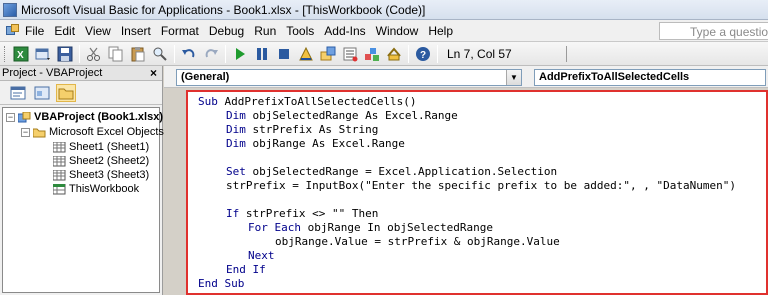 This screenshot has height=295, width=768. What do you see at coordinates (344, 31) in the screenshot?
I see `menu-add-ins: Add-Ins` at bounding box center [344, 31].